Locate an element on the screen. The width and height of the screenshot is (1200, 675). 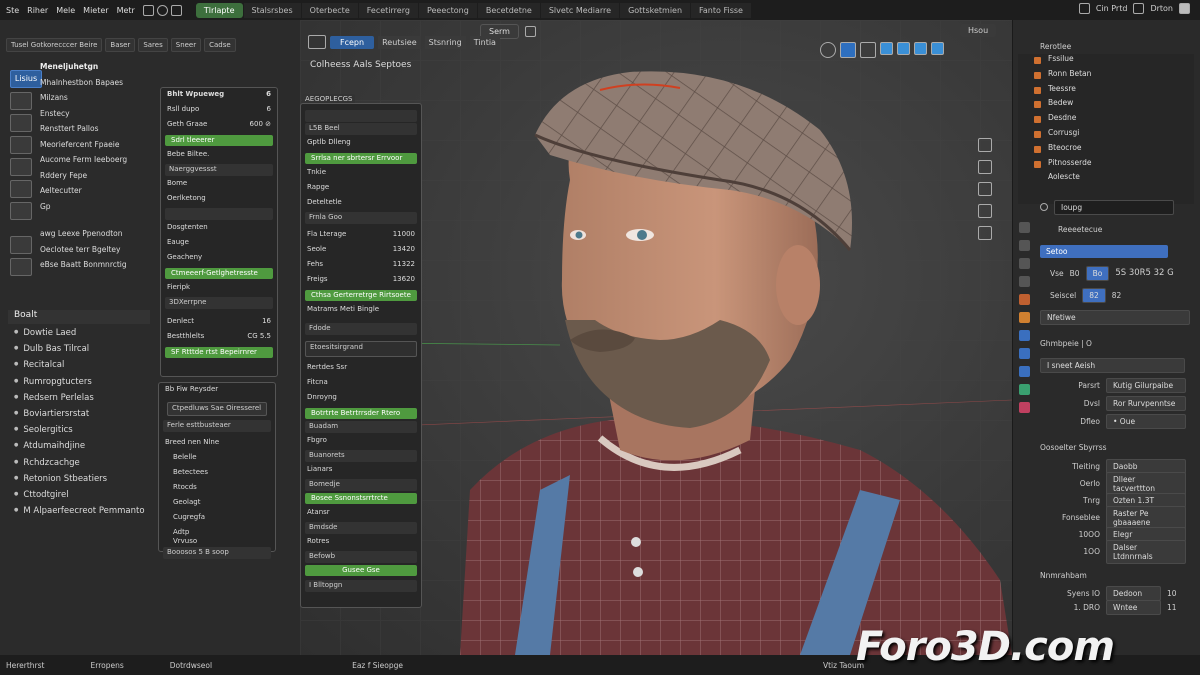
outliner-item: Aolescte is located at coordinates (1106, 179).